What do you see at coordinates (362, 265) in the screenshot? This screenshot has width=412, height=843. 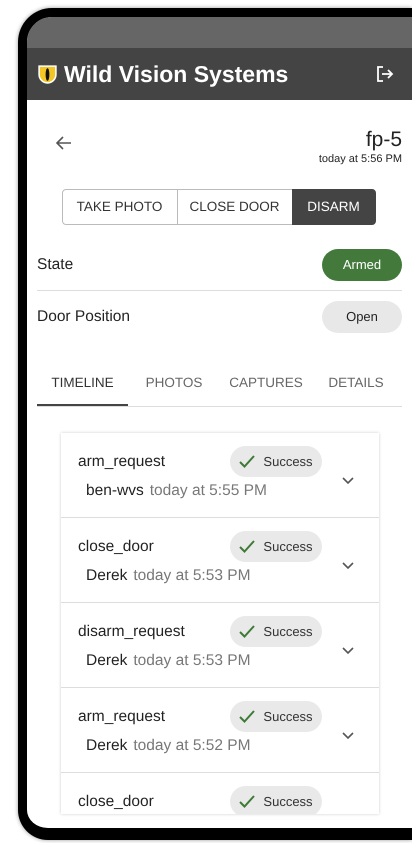 I see `status-pill: Armed` at bounding box center [362, 265].